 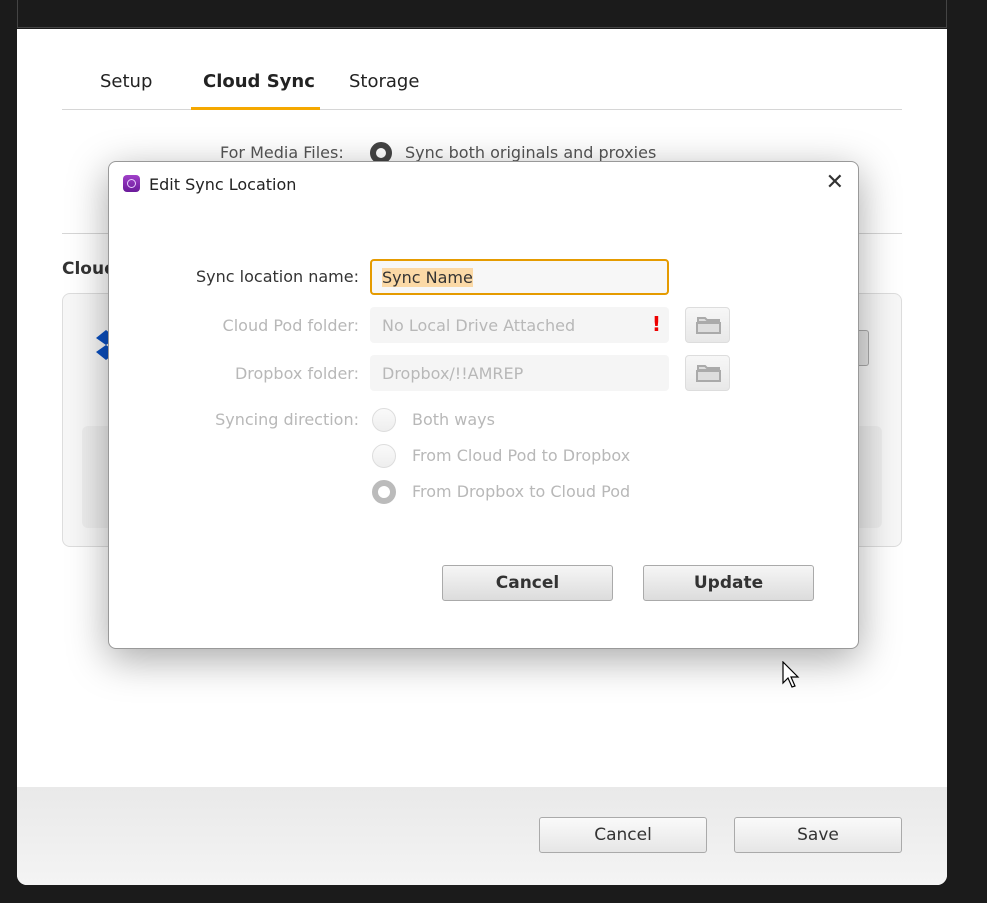 I want to click on cancel-button: Cancel, so click(x=623, y=835).